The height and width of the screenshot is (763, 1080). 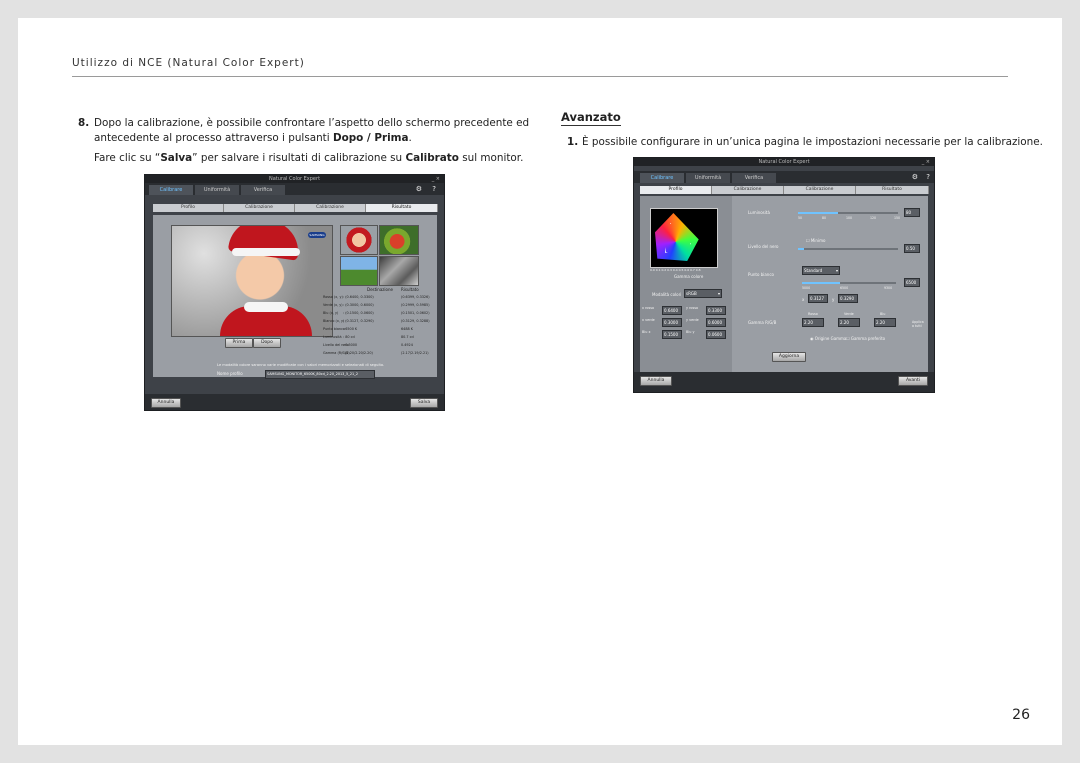 What do you see at coordinates (239, 343) in the screenshot?
I see `prima-button: Prima` at bounding box center [239, 343].